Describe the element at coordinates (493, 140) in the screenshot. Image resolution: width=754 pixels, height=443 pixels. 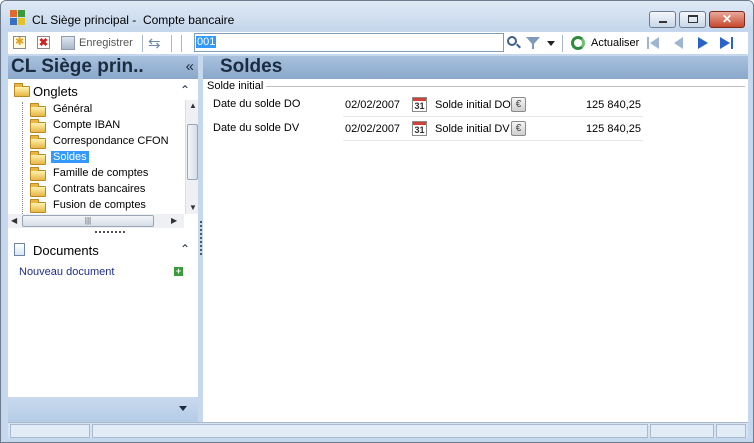
I see `row-divider` at that location.